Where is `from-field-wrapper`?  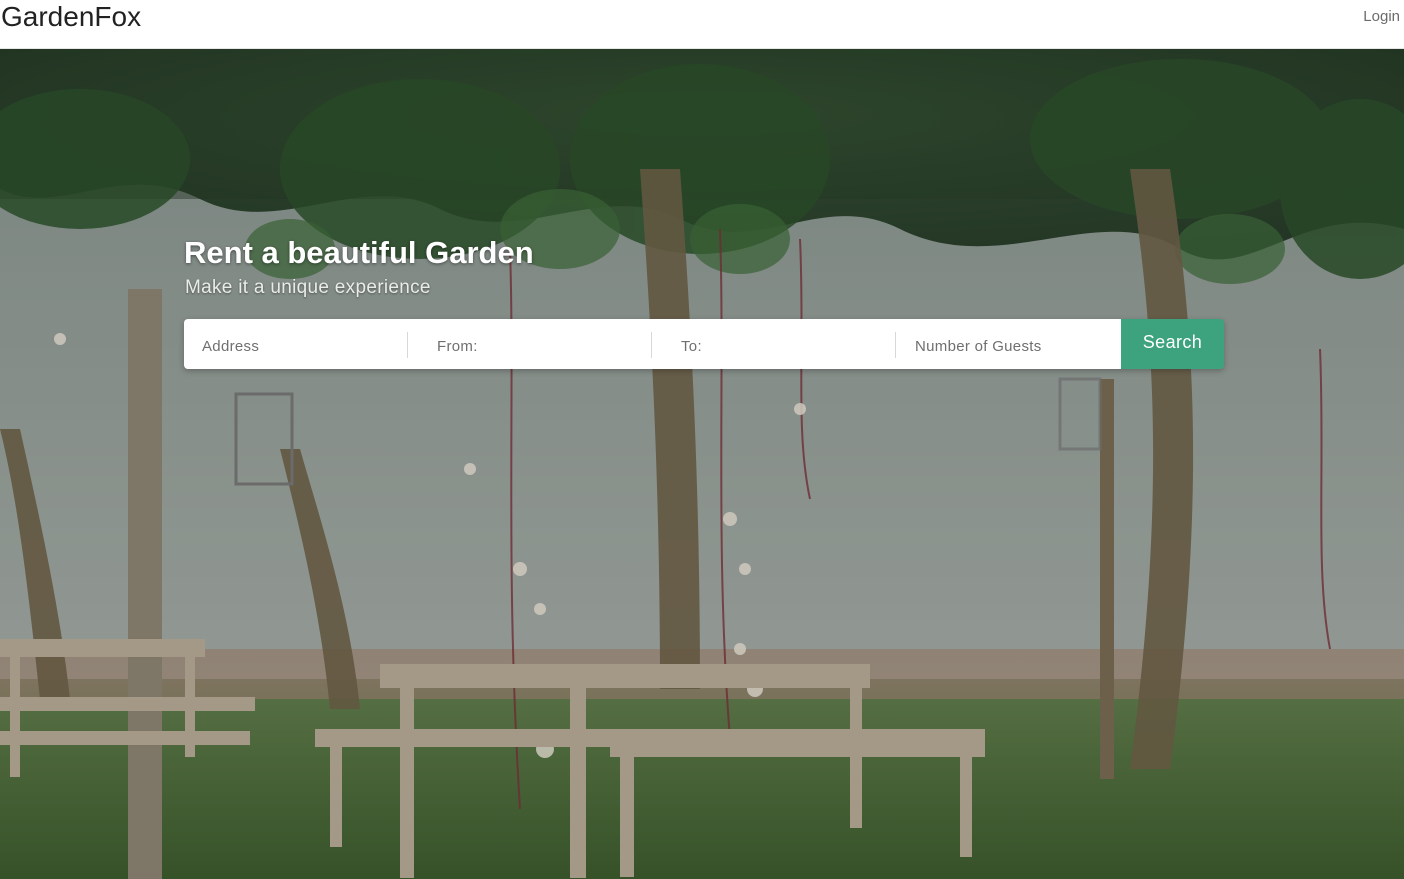
from-field-wrapper is located at coordinates (530, 344).